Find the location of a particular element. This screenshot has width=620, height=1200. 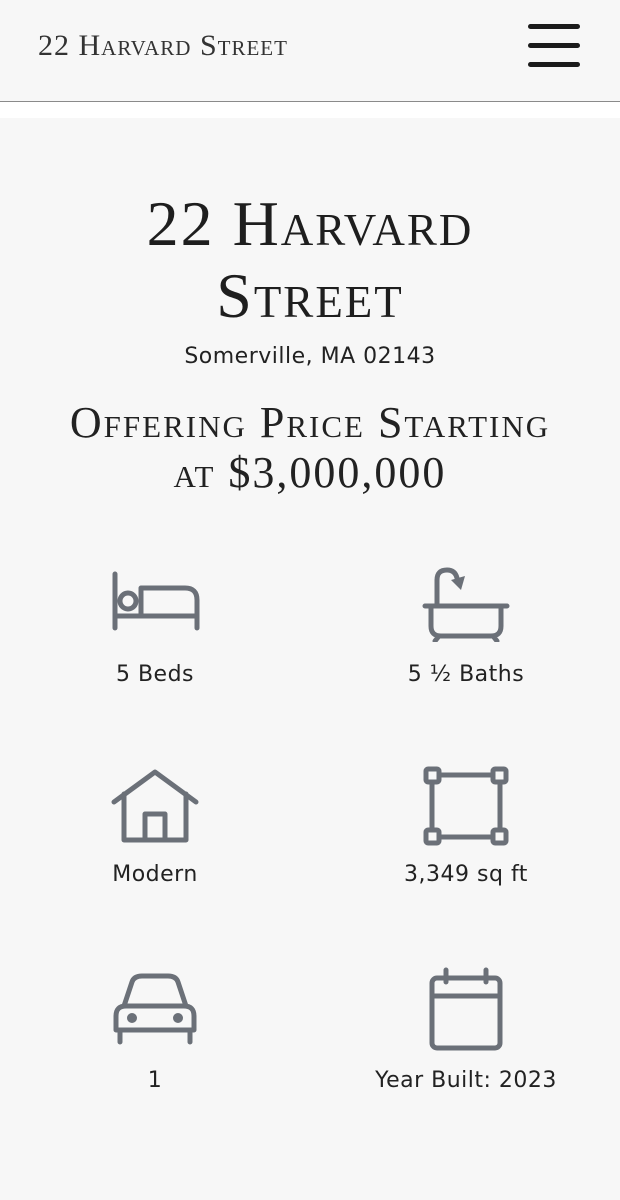

feature-area: 3,349 sq ft is located at coordinates (466, 825).